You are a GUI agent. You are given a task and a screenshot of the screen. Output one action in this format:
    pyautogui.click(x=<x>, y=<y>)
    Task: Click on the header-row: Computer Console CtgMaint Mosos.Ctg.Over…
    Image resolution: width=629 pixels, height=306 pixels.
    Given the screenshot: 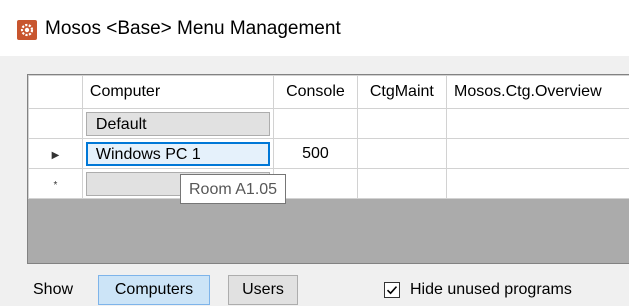 What is the action you would take?
    pyautogui.click(x=328, y=92)
    